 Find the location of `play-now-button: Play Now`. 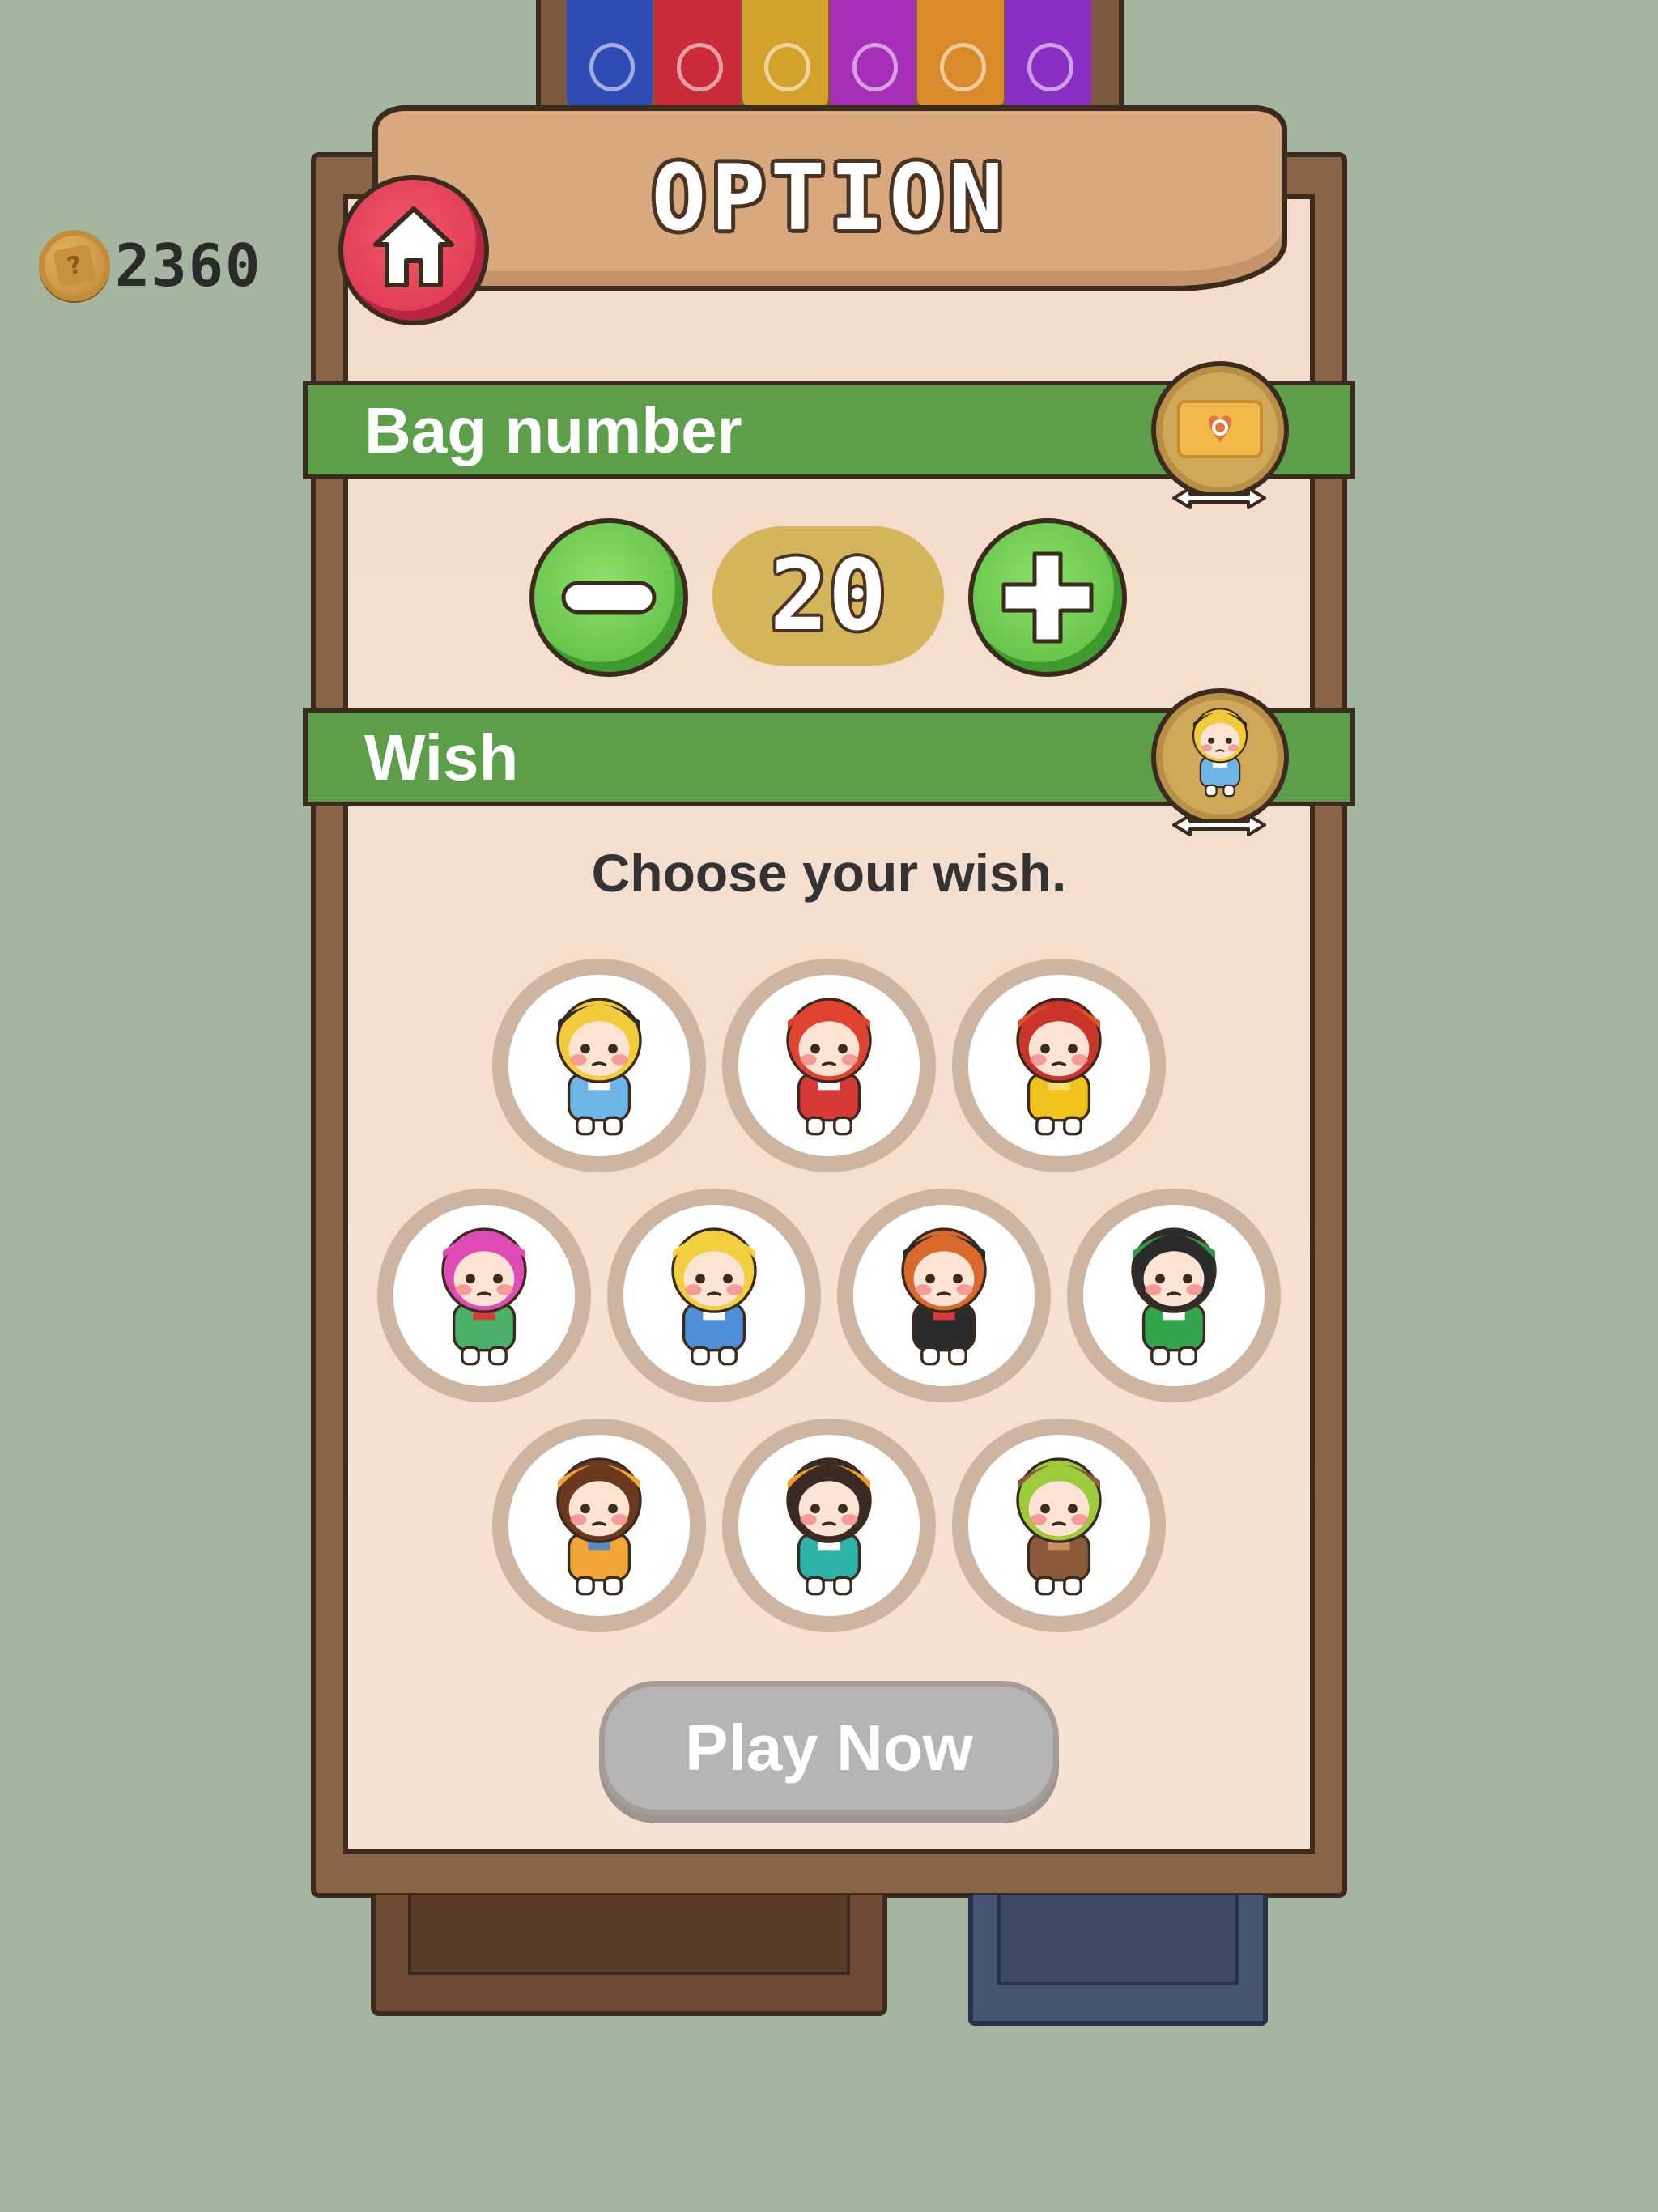

play-now-button: Play Now is located at coordinates (829, 1748).